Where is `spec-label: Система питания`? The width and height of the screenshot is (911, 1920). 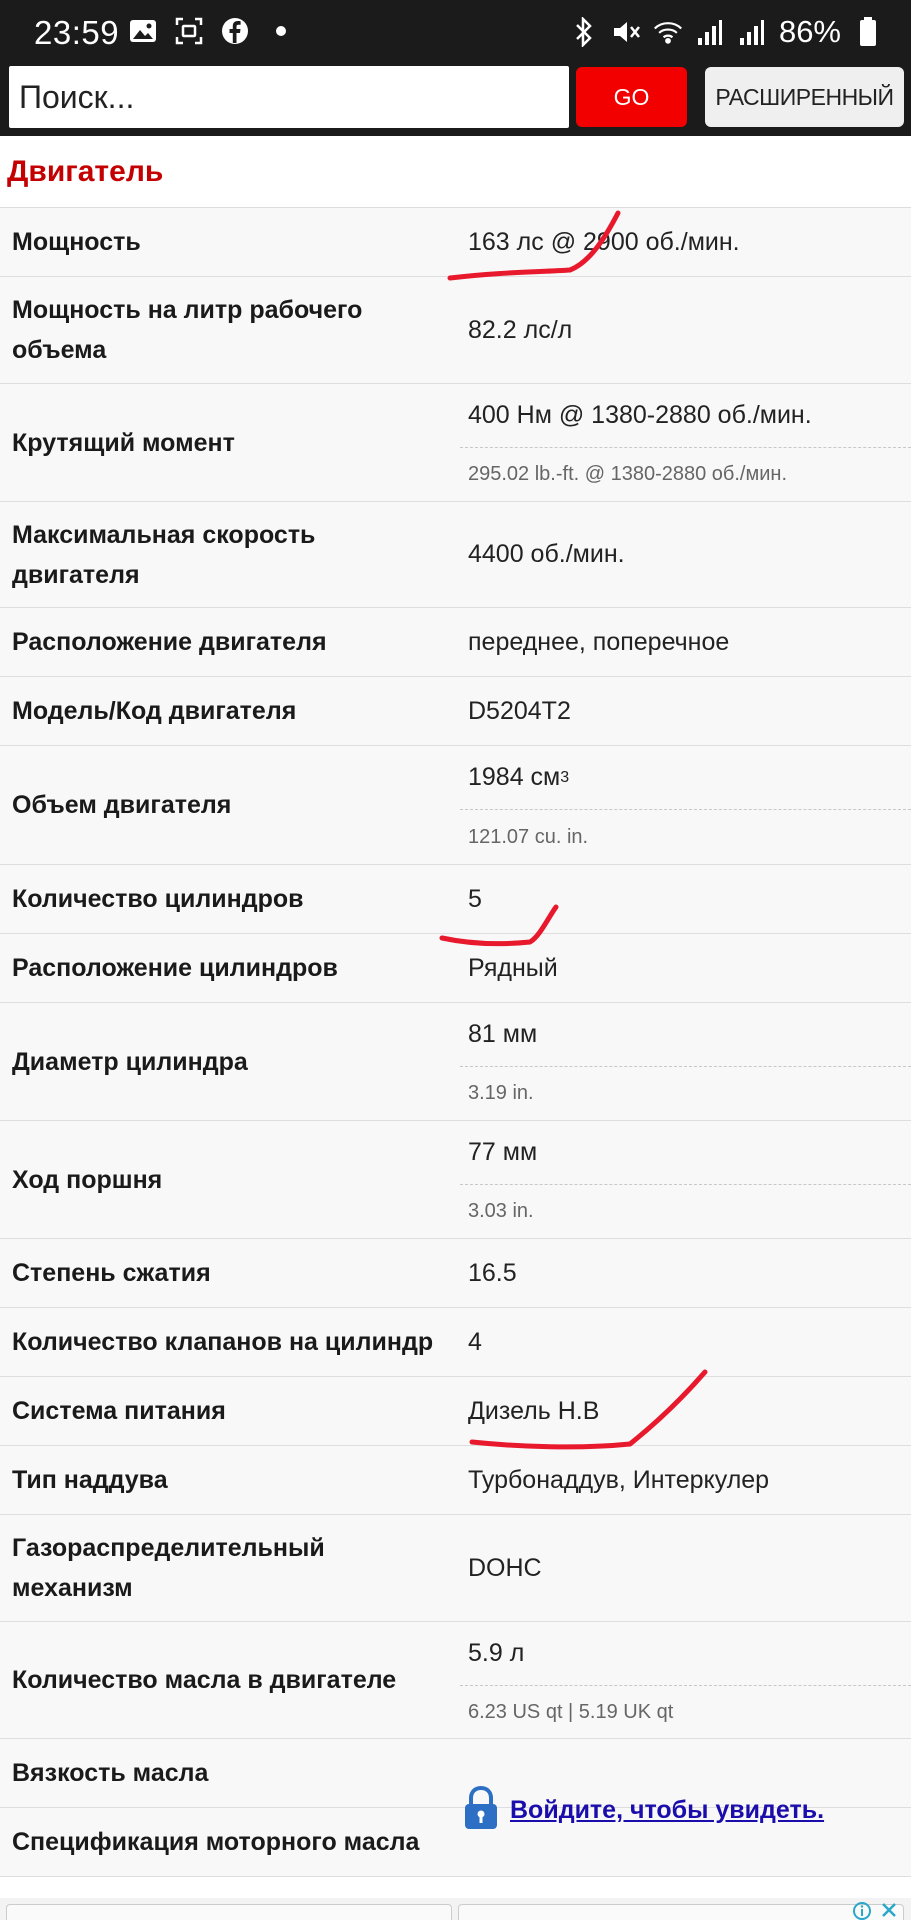 spec-label: Система питания is located at coordinates (119, 1411).